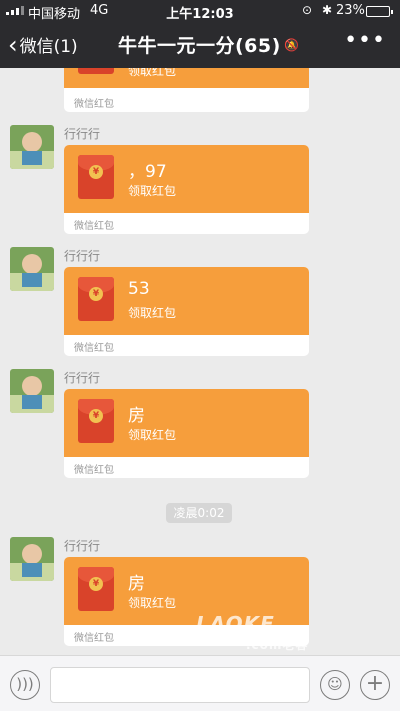 The width and height of the screenshot is (400, 711). I want to click on mute-icon: 🔕, so click(291, 45).